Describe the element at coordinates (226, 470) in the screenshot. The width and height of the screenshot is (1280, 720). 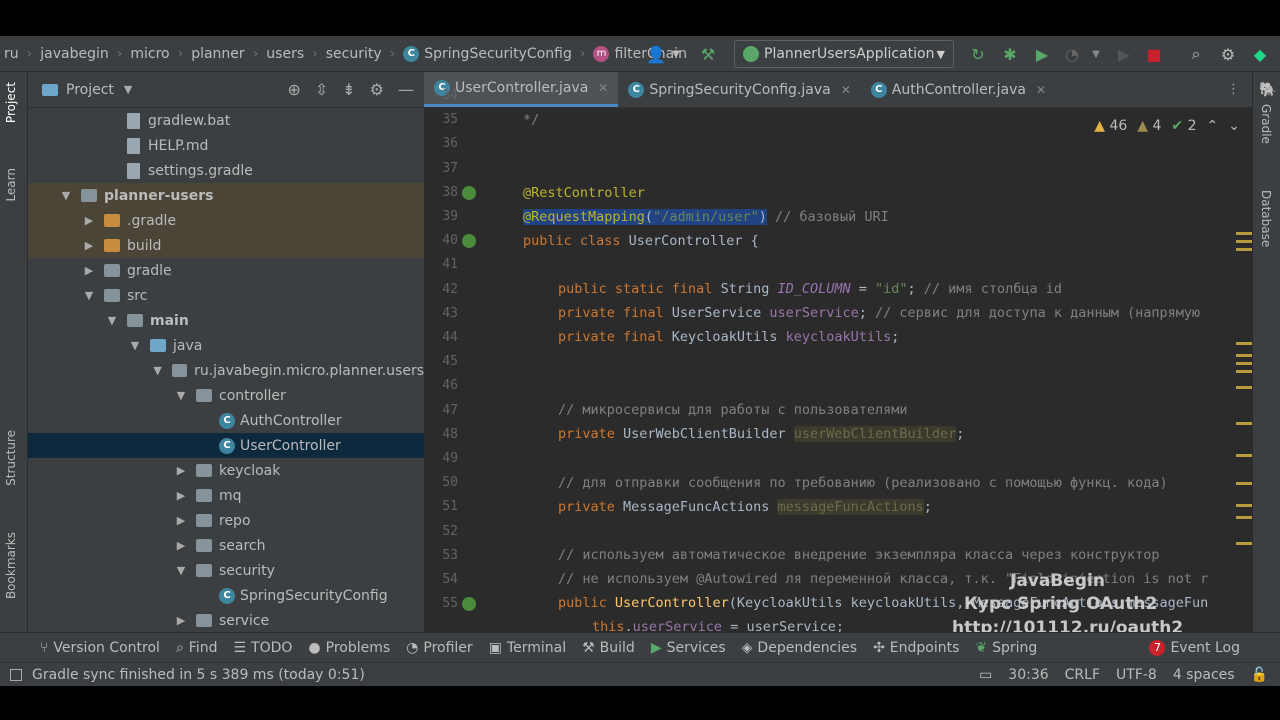
I see `tree-item: ▶ keycloak` at that location.